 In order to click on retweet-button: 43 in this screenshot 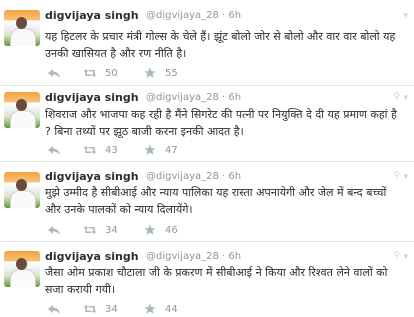, I will do `click(100, 150)`.